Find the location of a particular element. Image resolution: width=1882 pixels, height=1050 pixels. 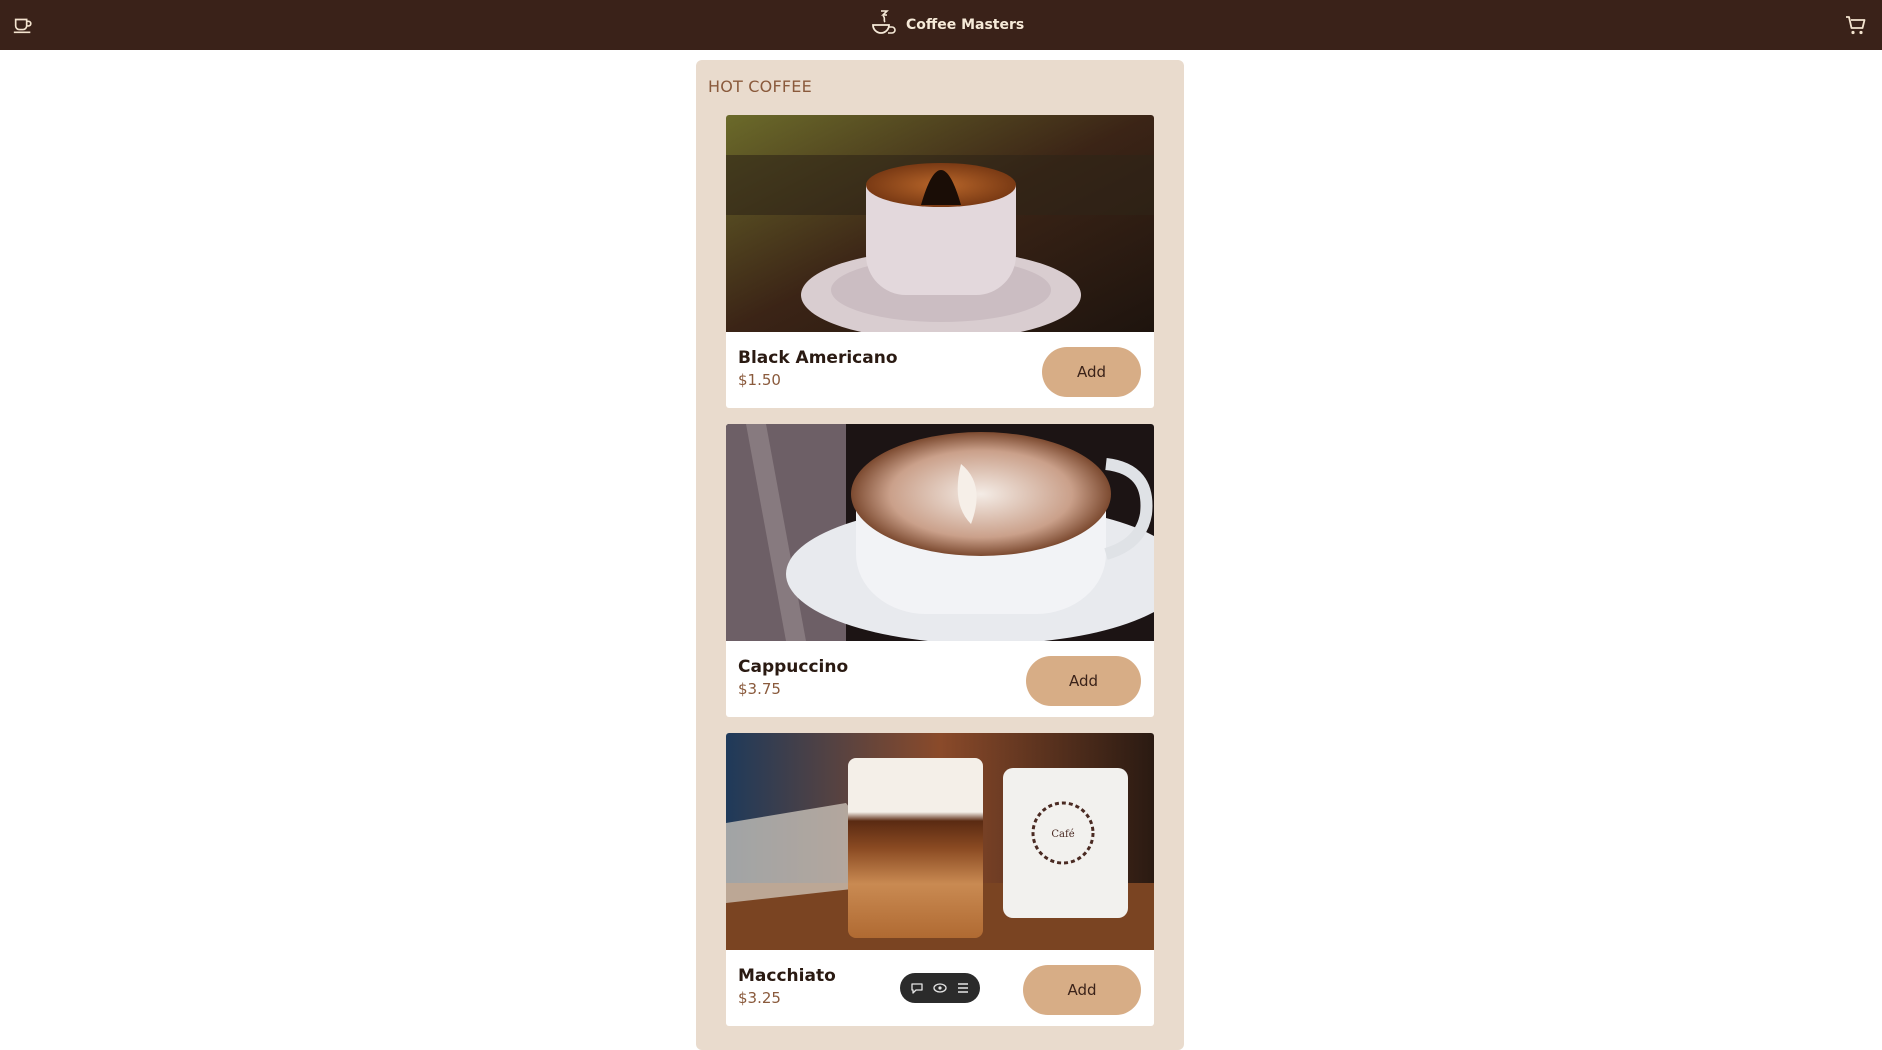

menu-icon is located at coordinates (963, 988).